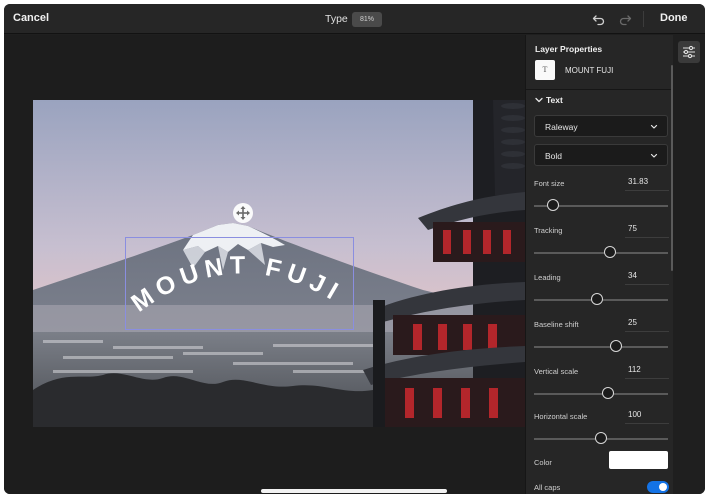  Describe the element at coordinates (615, 346) in the screenshot. I see `baseline-shift-slider-thumb` at that location.